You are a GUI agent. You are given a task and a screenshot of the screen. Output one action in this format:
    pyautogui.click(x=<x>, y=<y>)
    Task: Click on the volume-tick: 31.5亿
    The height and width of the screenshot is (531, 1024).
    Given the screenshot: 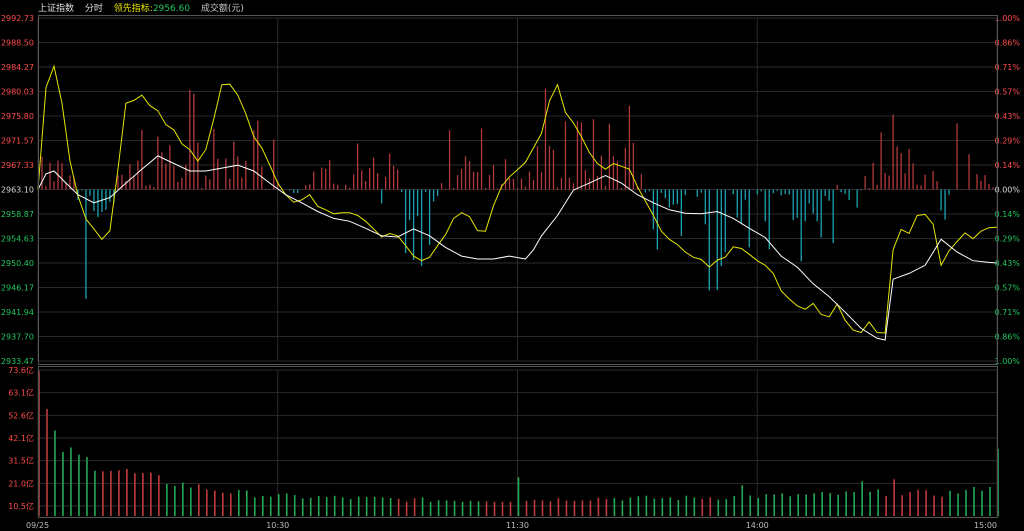 What is the action you would take?
    pyautogui.click(x=21, y=461)
    